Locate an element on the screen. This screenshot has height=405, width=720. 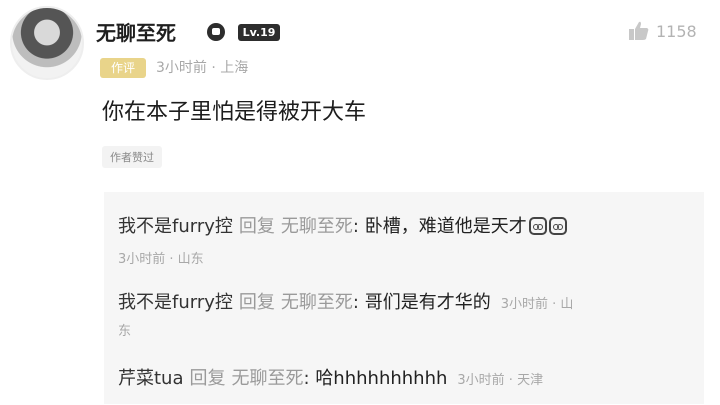
thumbs-up-icon is located at coordinates (639, 30).